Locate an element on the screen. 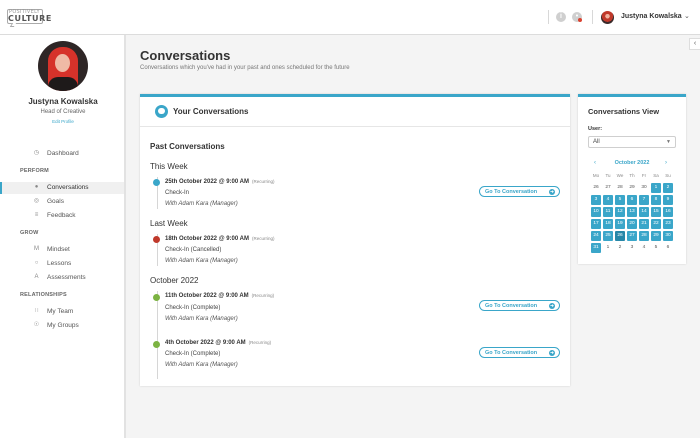 This screenshot has height=438, width=700. calendar-day: 17 is located at coordinates (596, 224).